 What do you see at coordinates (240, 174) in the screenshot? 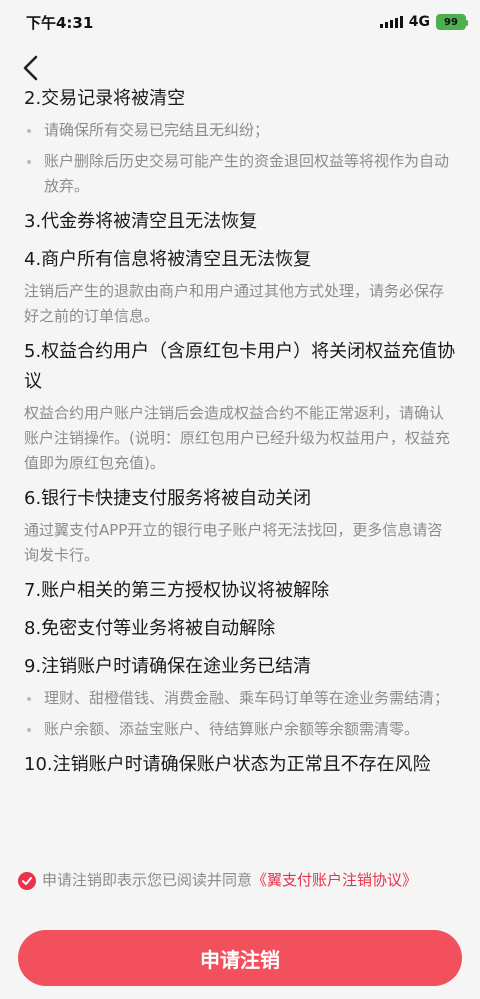
I see `list-item: 账户删除后历史交易可能产生的资金退回权益等将视作为自动放弃。` at bounding box center [240, 174].